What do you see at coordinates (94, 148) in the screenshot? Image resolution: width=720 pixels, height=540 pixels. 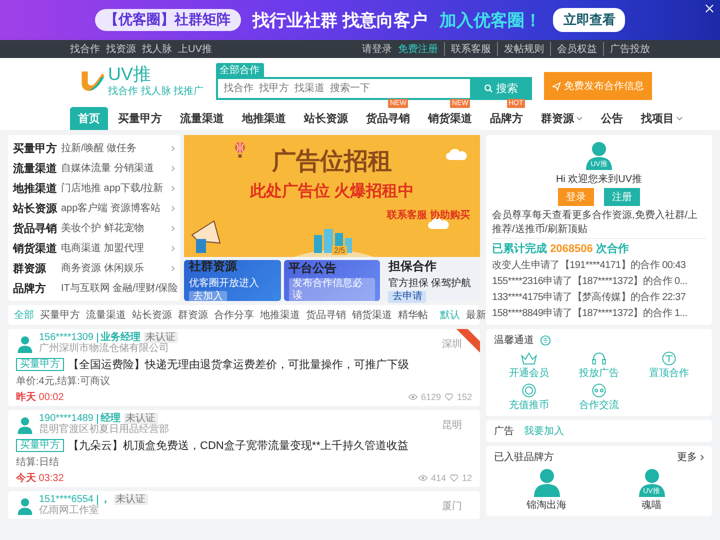 I see `category-item: 买量甲方 拉新/唤醒 做任务` at bounding box center [94, 148].